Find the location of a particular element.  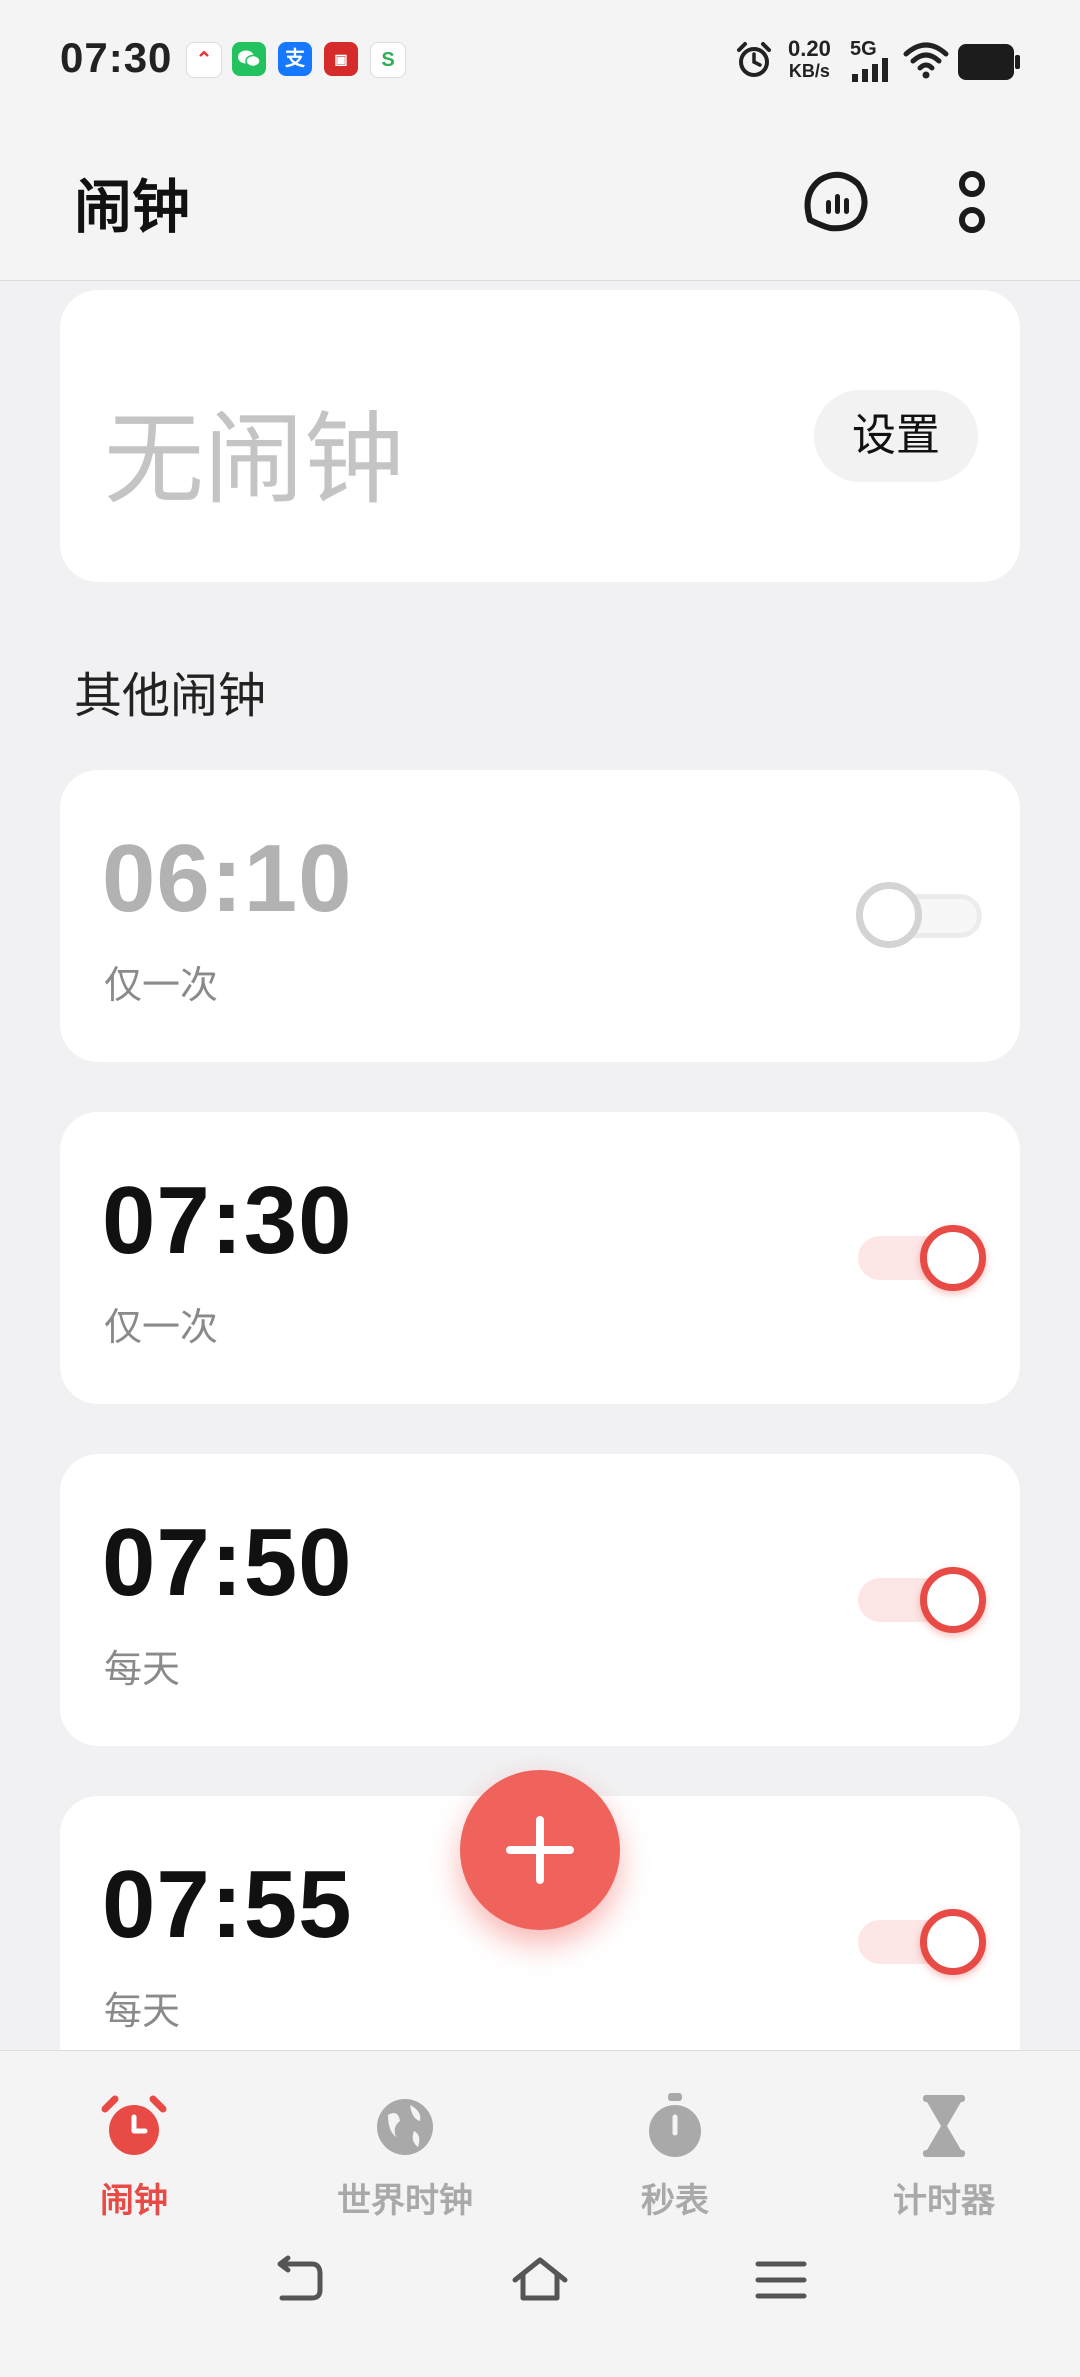

set-alarm-button: 设置 is located at coordinates (896, 436).